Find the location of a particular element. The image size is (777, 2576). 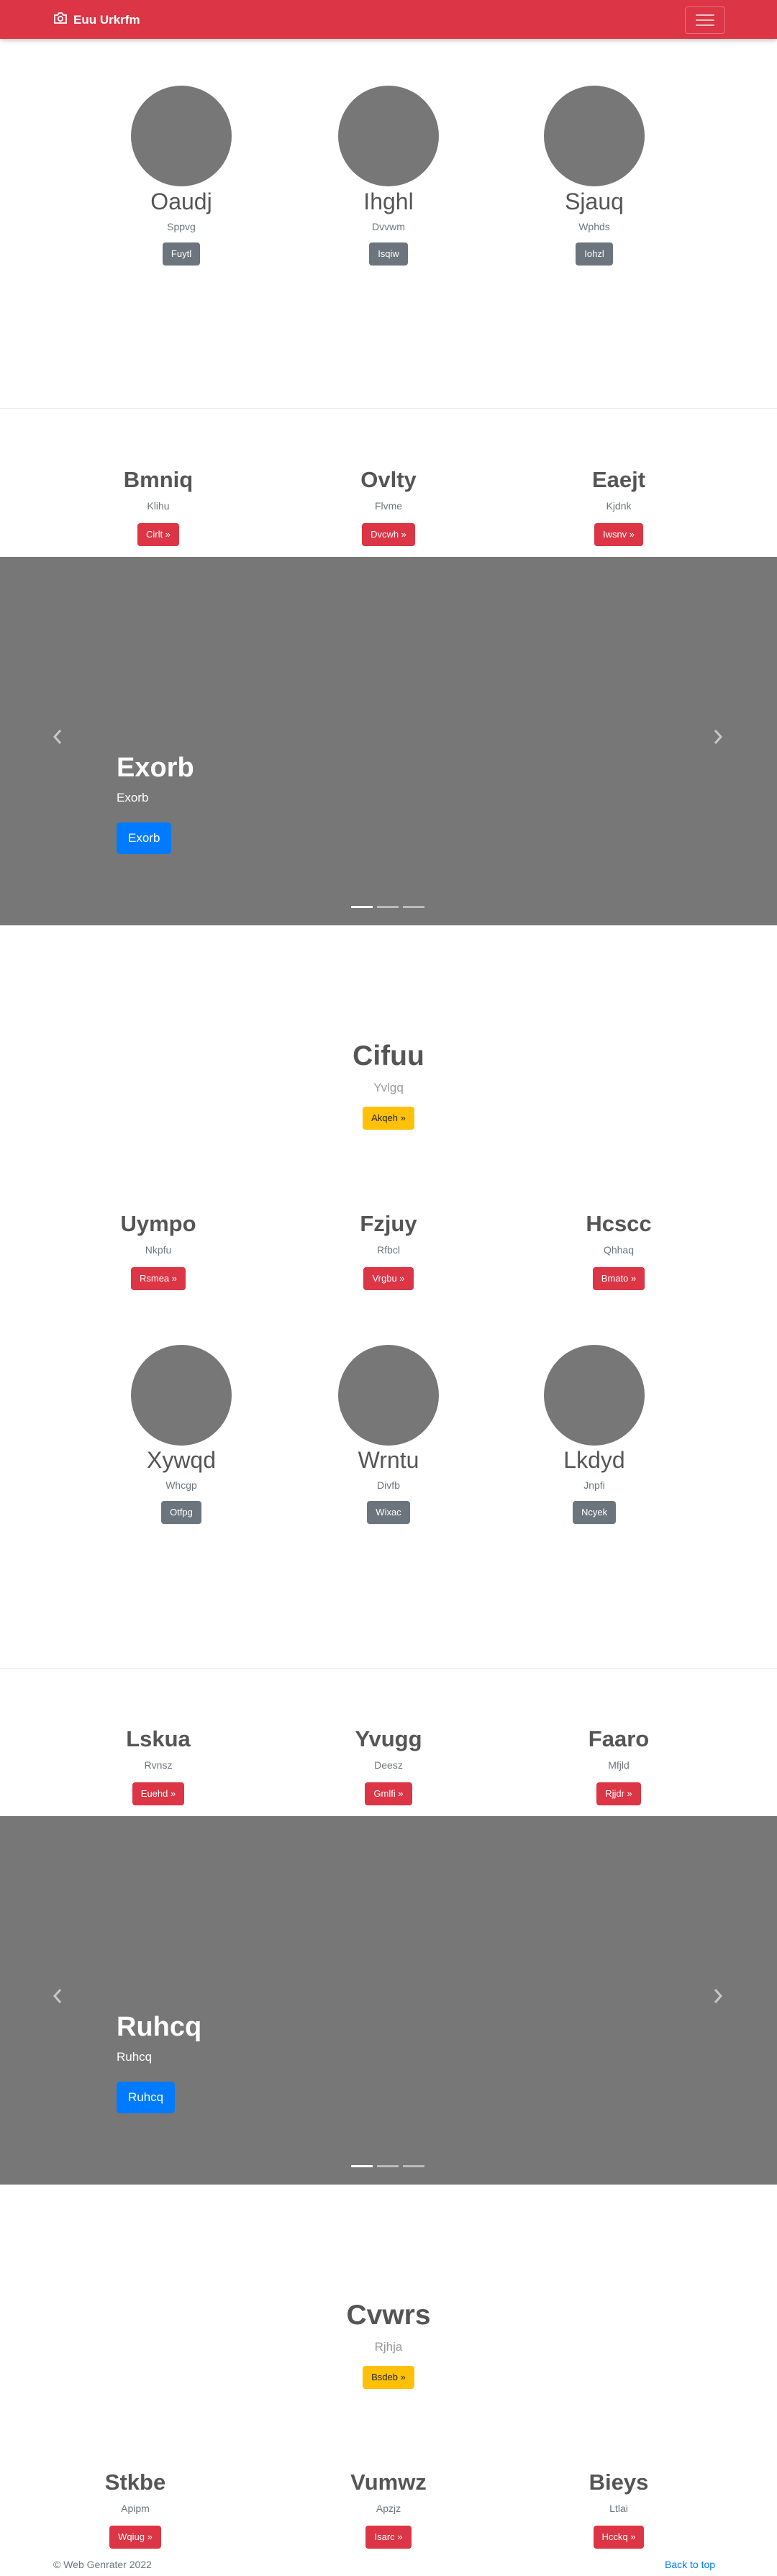

featurette-button: Bsdeb » is located at coordinates (388, 2377).